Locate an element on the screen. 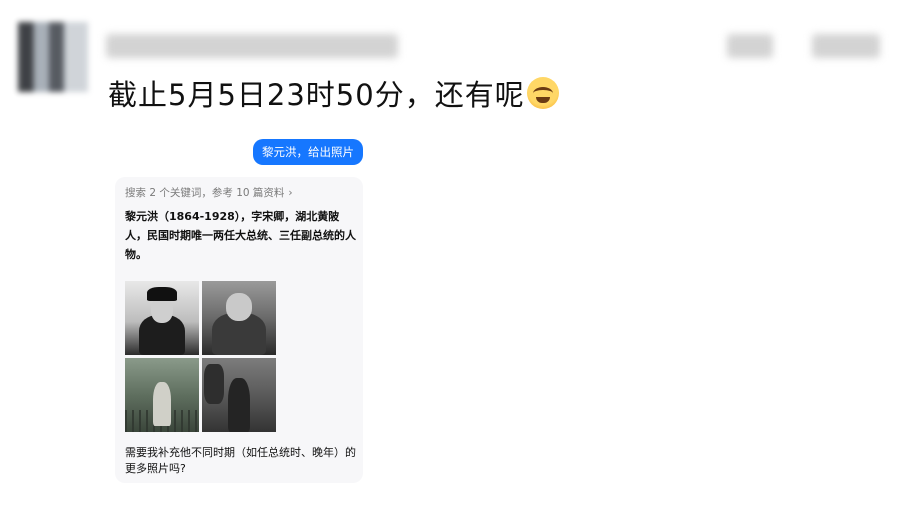 This screenshot has height=523, width=900. chevron-right-icon: › is located at coordinates (290, 193).